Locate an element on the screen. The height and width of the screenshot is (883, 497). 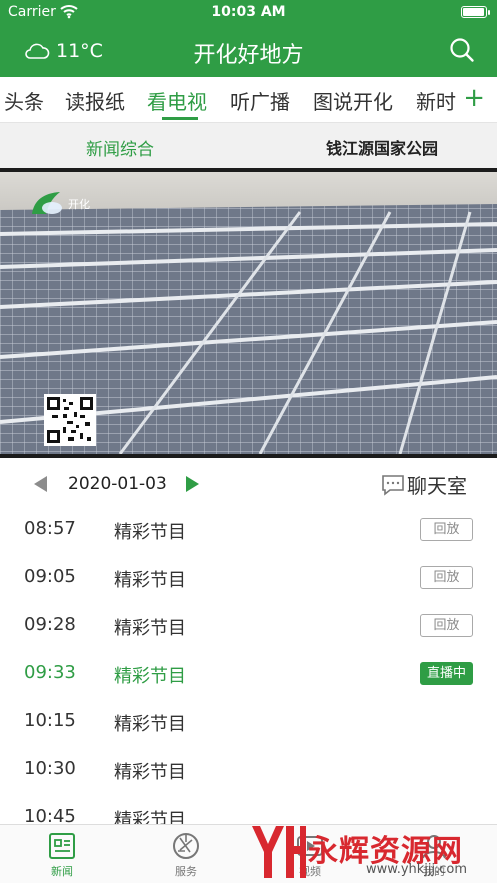
watermark: 永辉资源网 www.yhkjjj.com is located at coordinates (363, 851).